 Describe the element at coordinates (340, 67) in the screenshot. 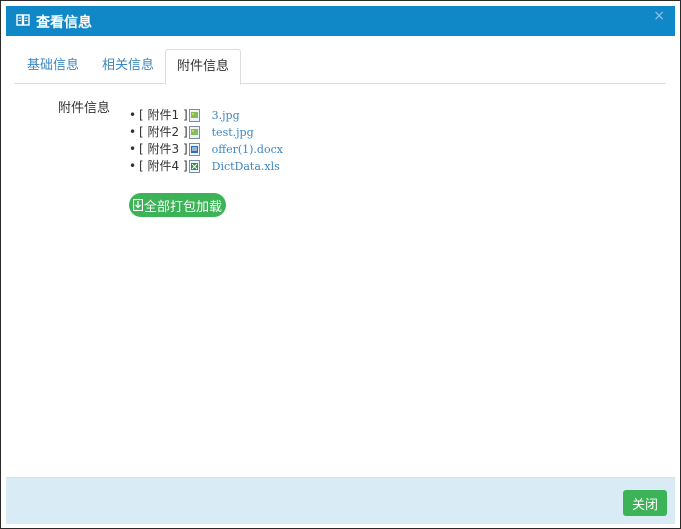

I see `tab-bar: 基础信息 相关信息 附件信息` at that location.